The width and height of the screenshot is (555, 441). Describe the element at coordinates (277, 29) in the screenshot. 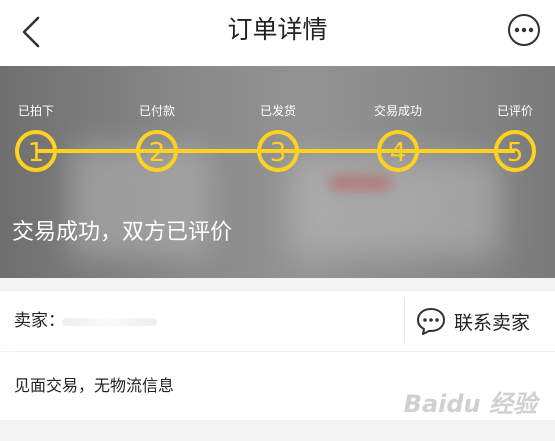

I see `page-title: 订单详情` at that location.